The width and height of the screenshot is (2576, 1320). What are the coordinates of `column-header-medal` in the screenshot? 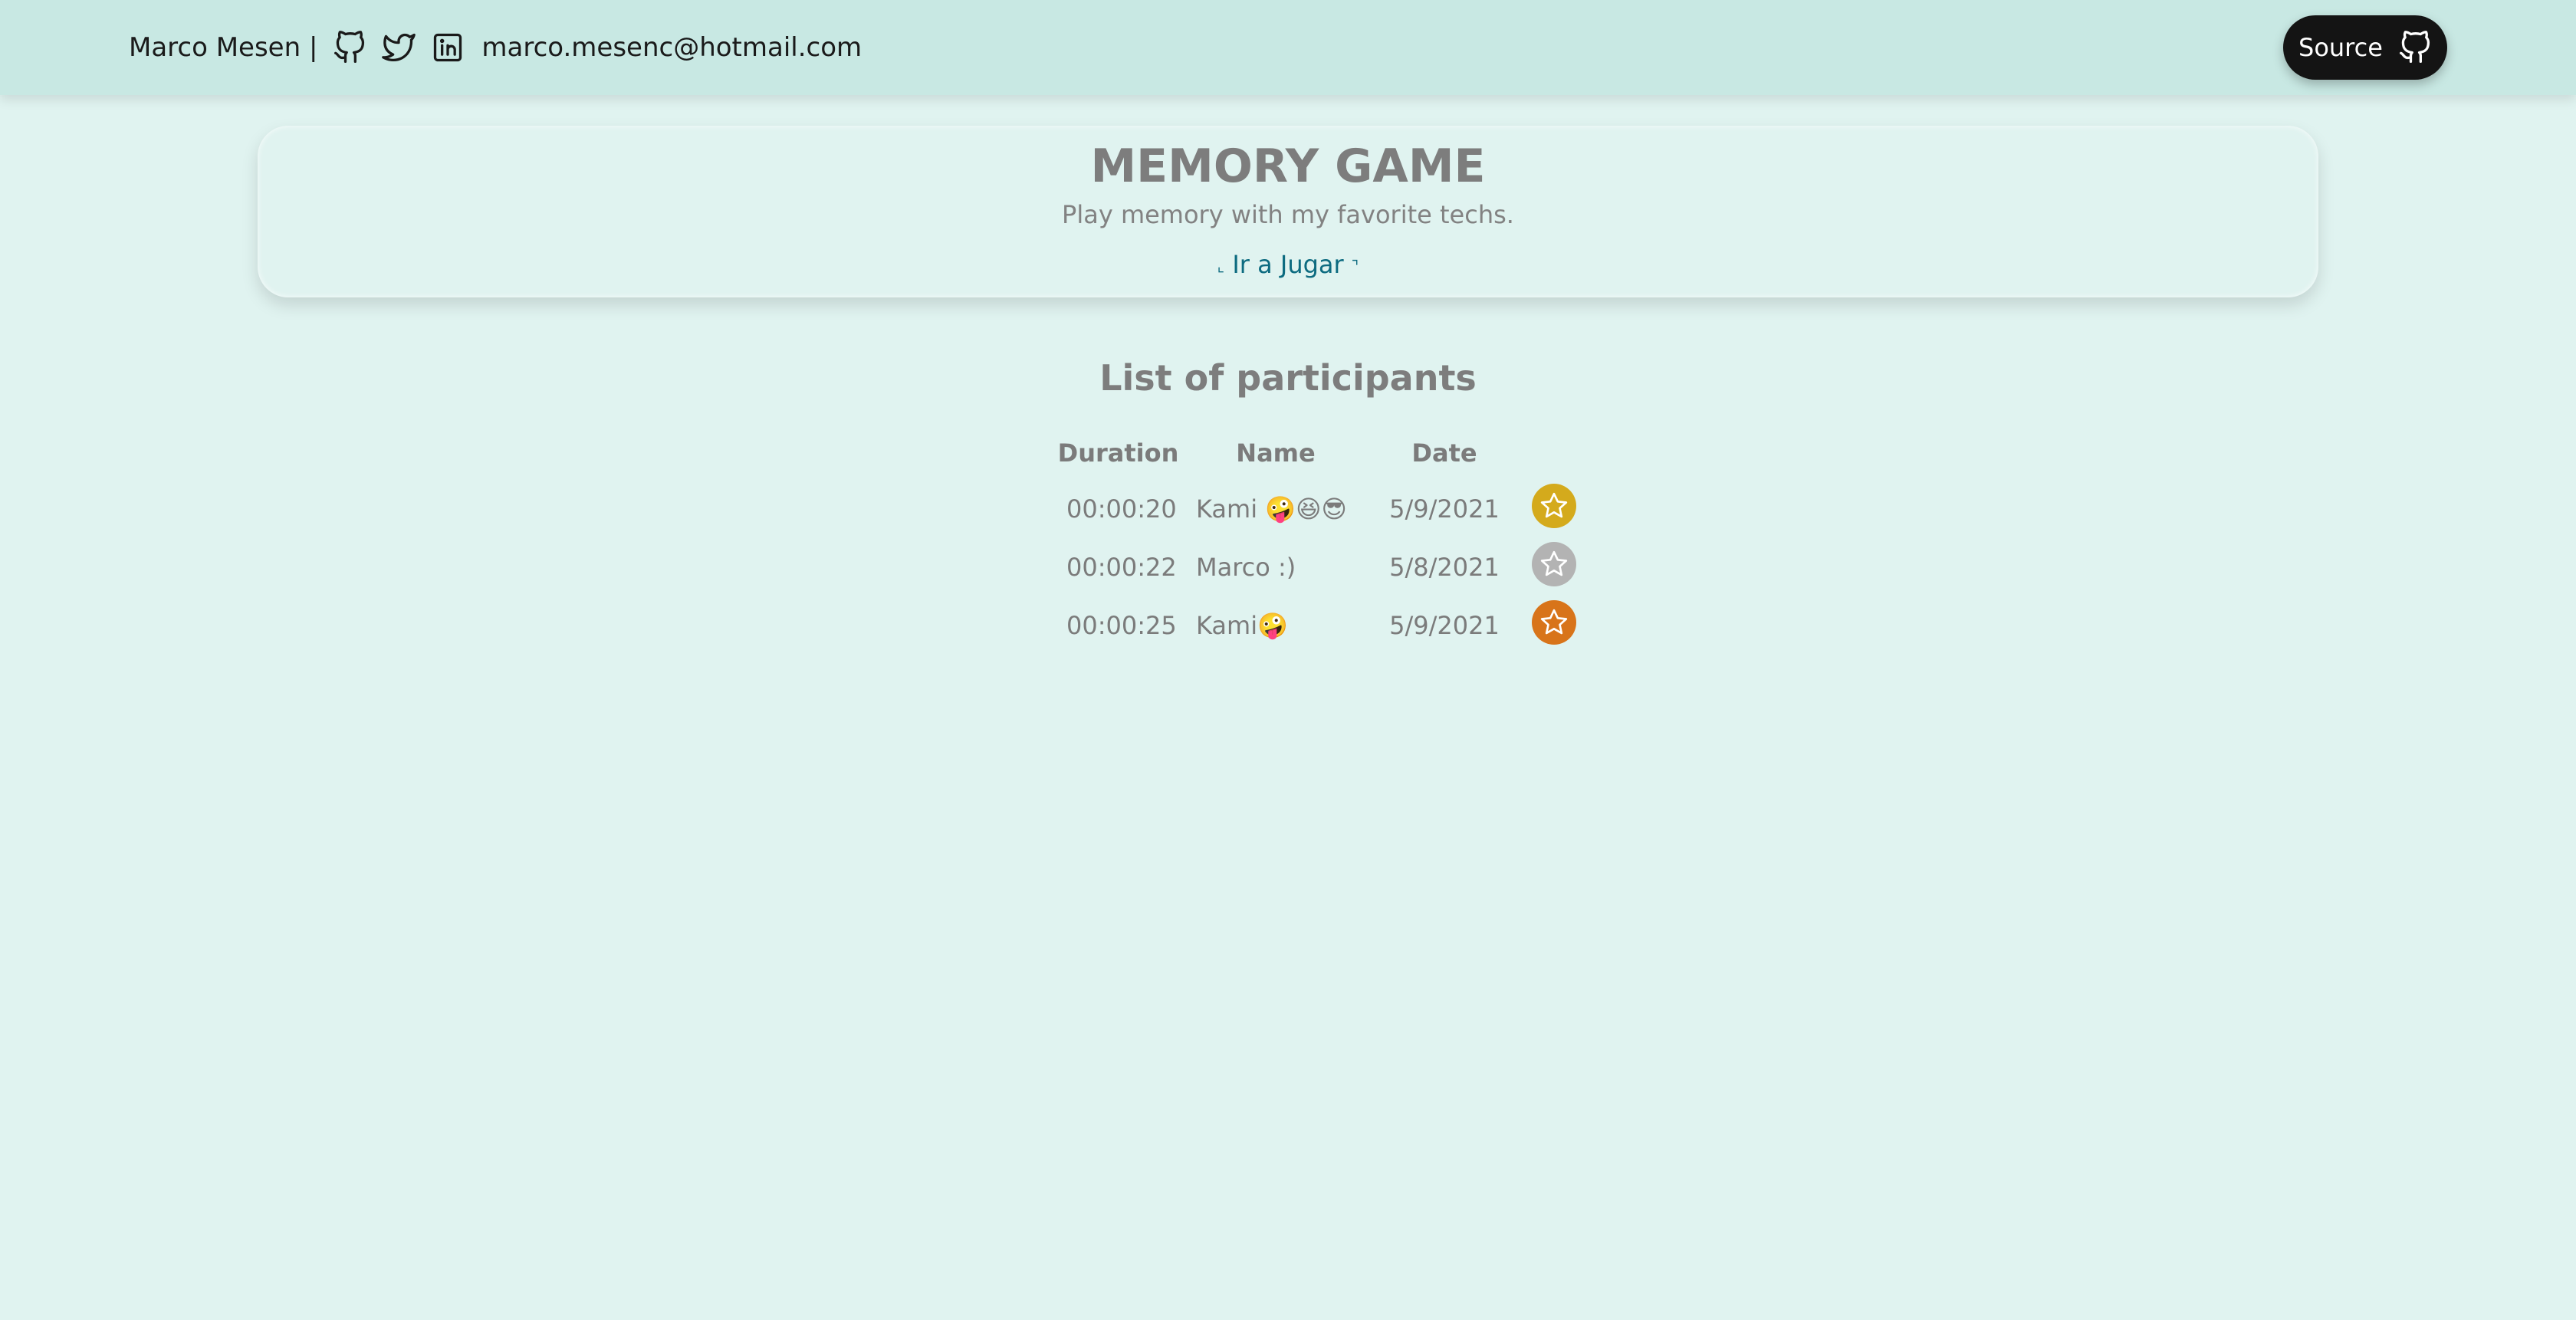 It's located at (1555, 453).